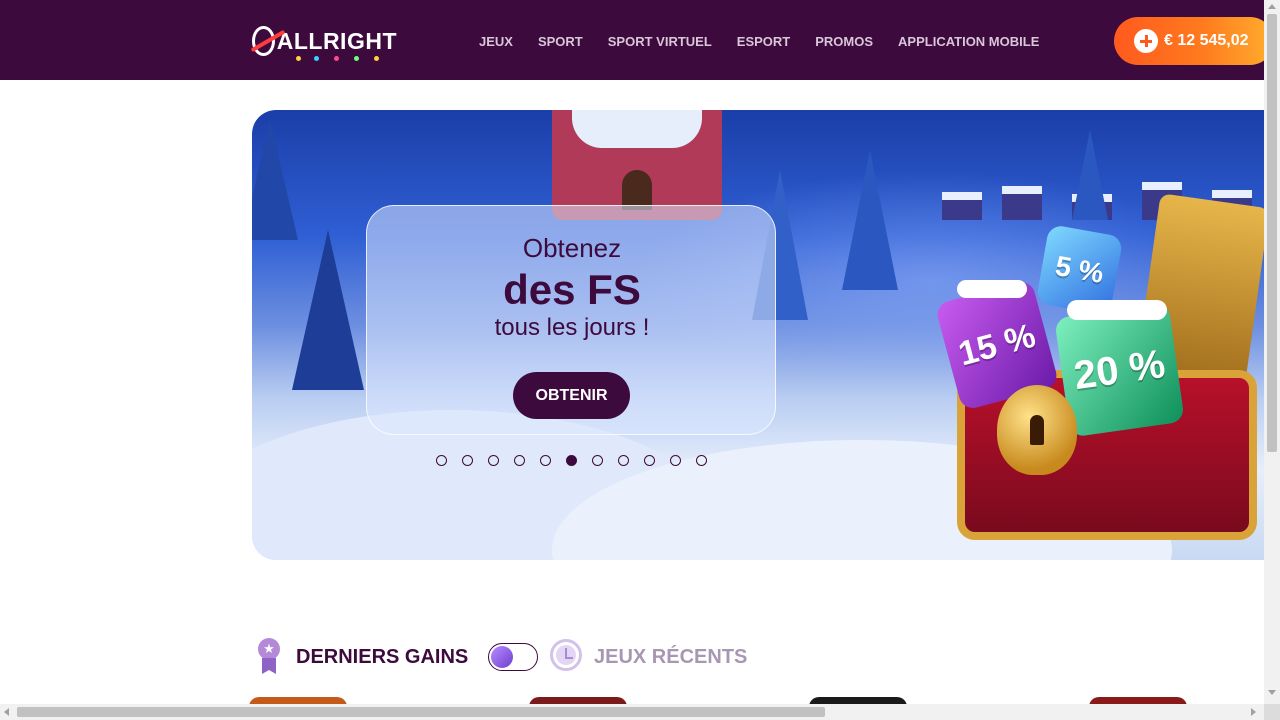 The height and width of the screenshot is (720, 1280). I want to click on logo-ring-icon, so click(263, 41).